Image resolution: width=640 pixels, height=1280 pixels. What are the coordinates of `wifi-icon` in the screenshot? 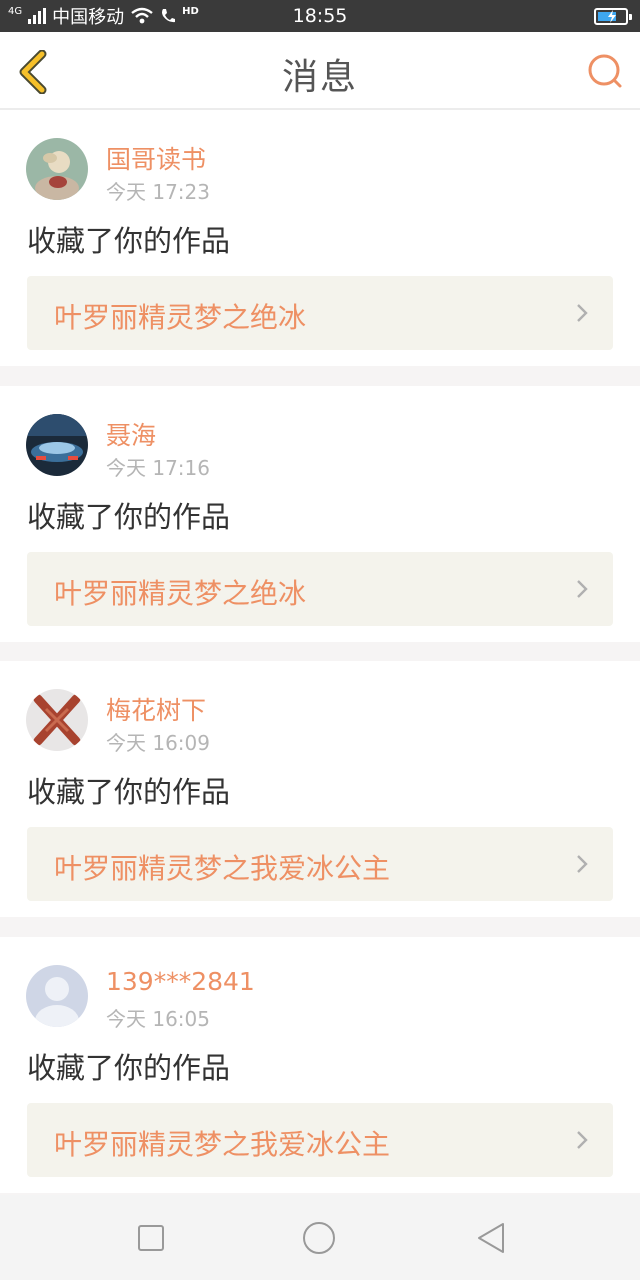 It's located at (142, 15).